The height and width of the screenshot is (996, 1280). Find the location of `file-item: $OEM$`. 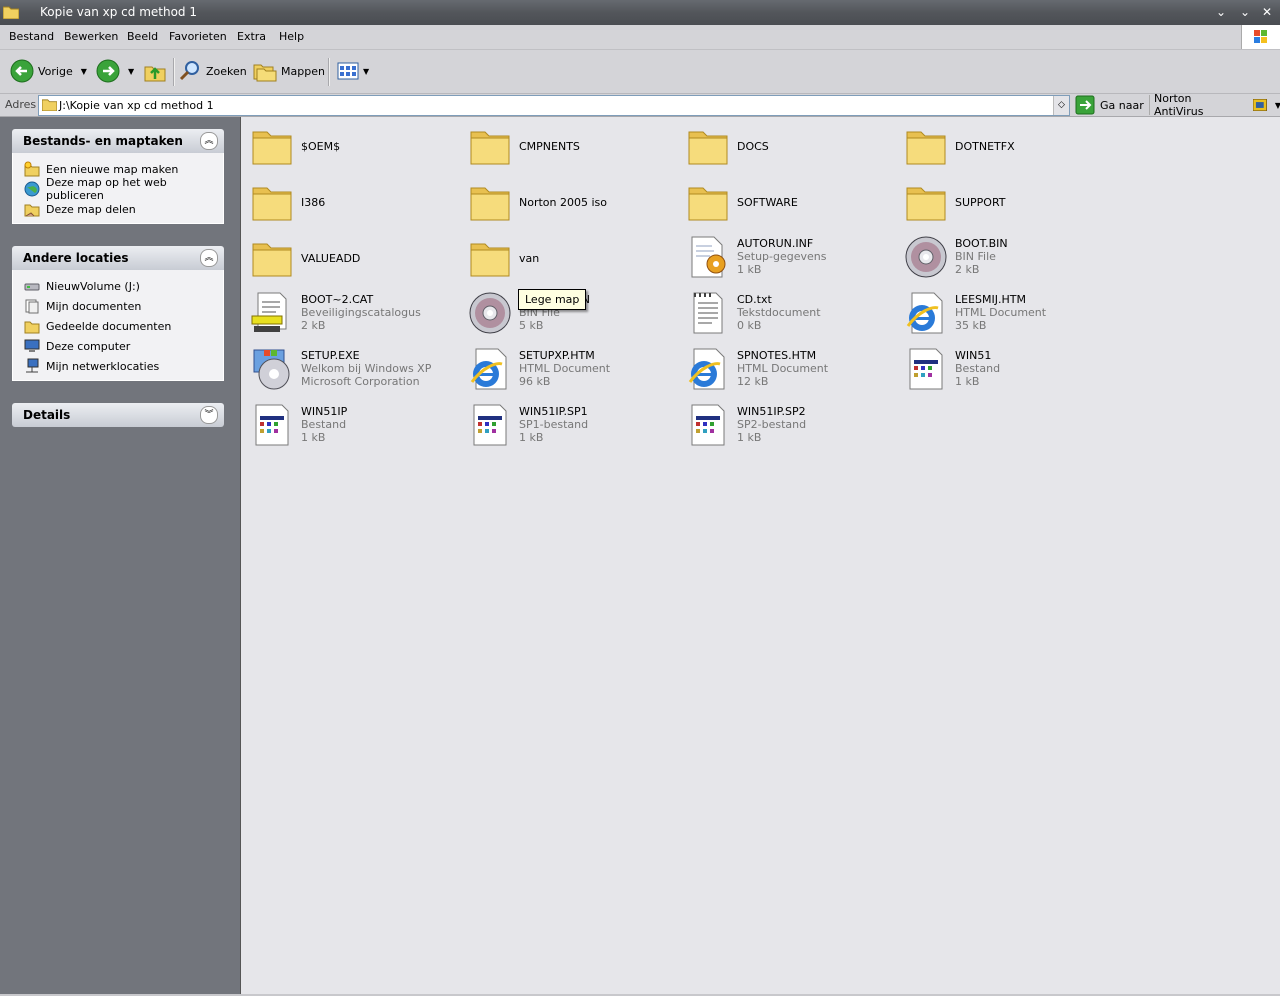

file-item: $OEM$ is located at coordinates (349, 145).